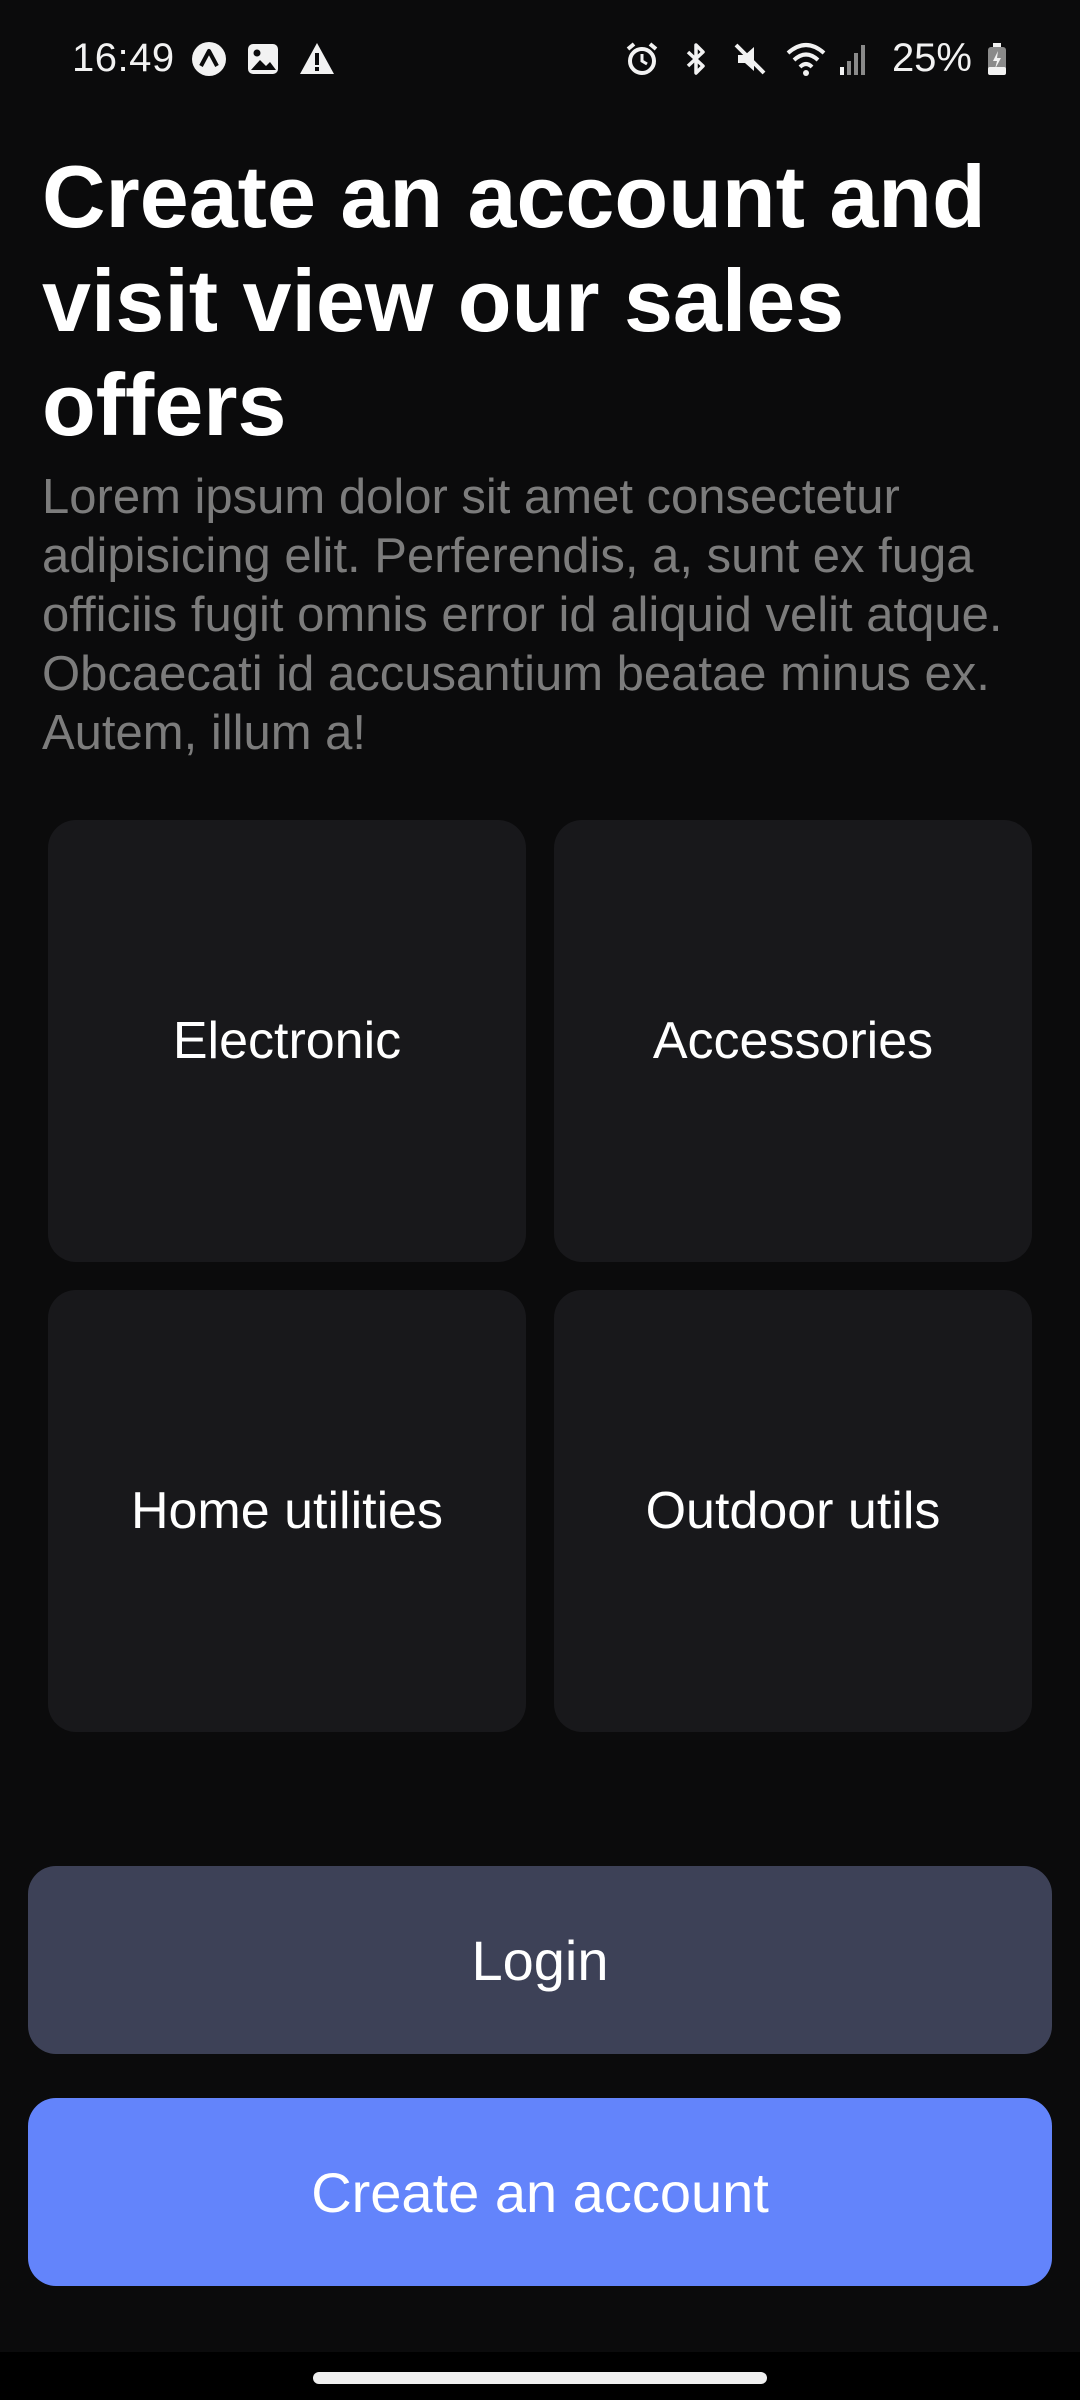 This screenshot has height=2400, width=1080. Describe the element at coordinates (931, 58) in the screenshot. I see `battery-percentage: 25%` at that location.